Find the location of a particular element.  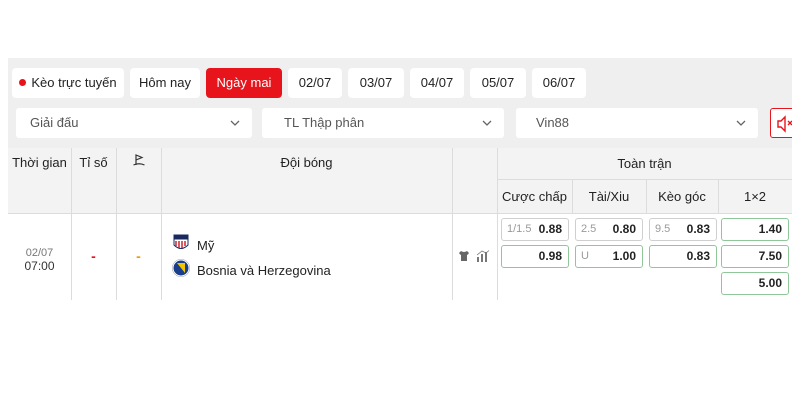

odds-value: 5.00 is located at coordinates (770, 283).